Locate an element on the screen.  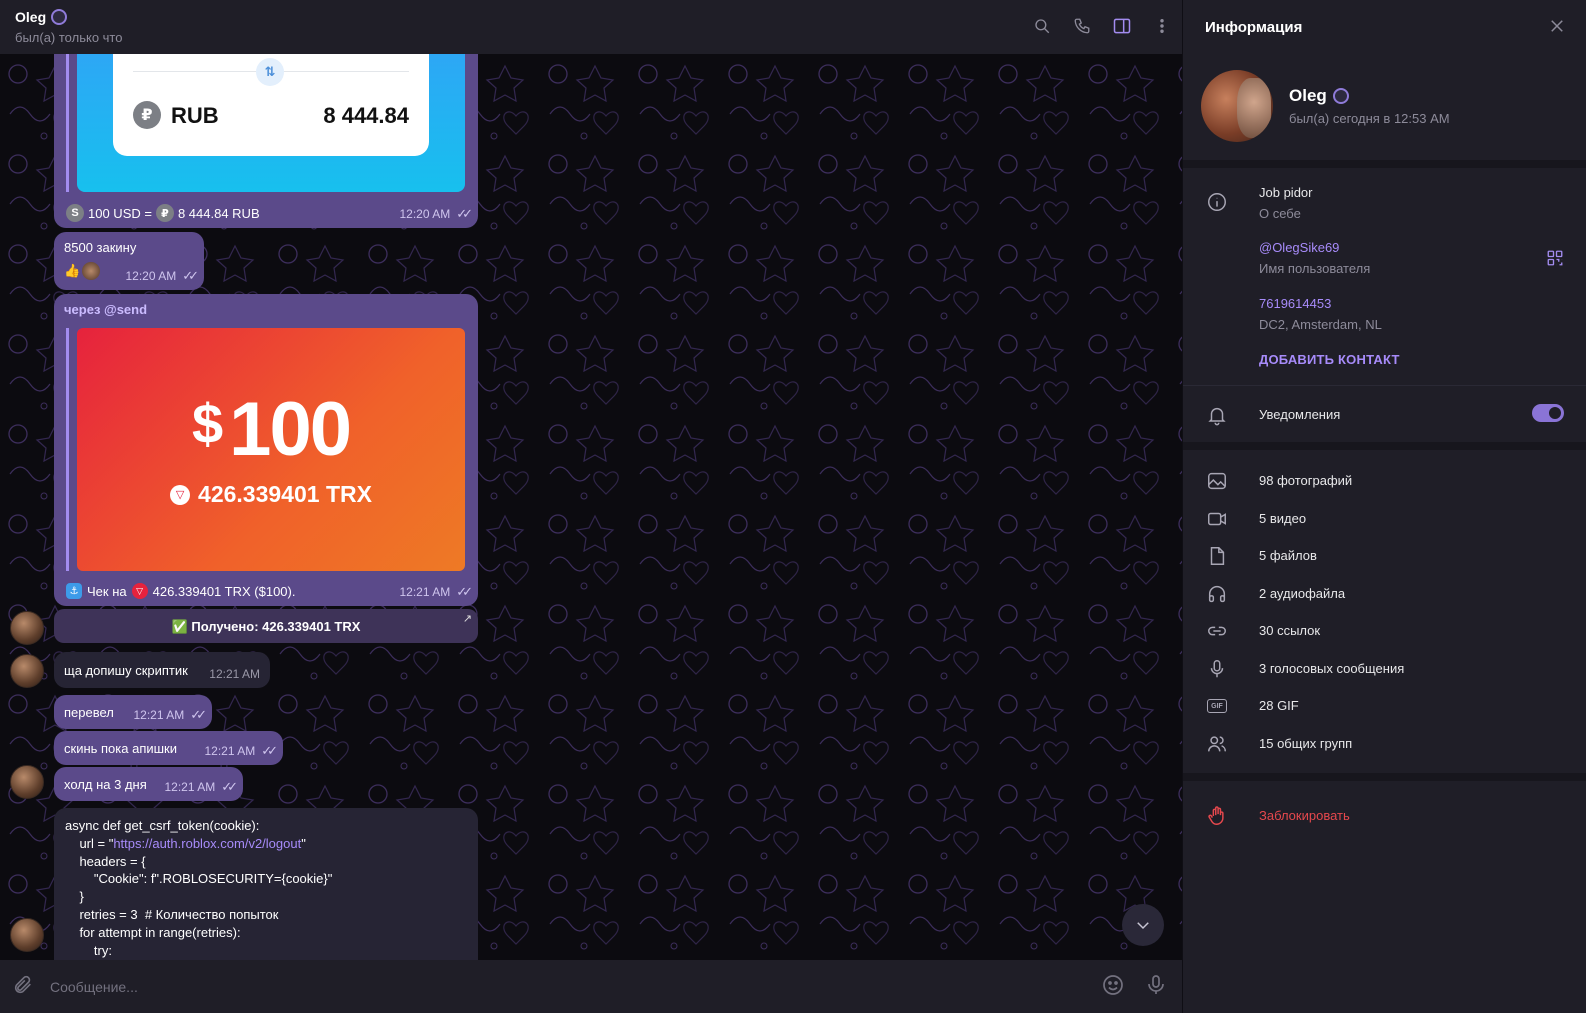
chat-header: Oleg был(а) только что is located at coordinates (598, 27).